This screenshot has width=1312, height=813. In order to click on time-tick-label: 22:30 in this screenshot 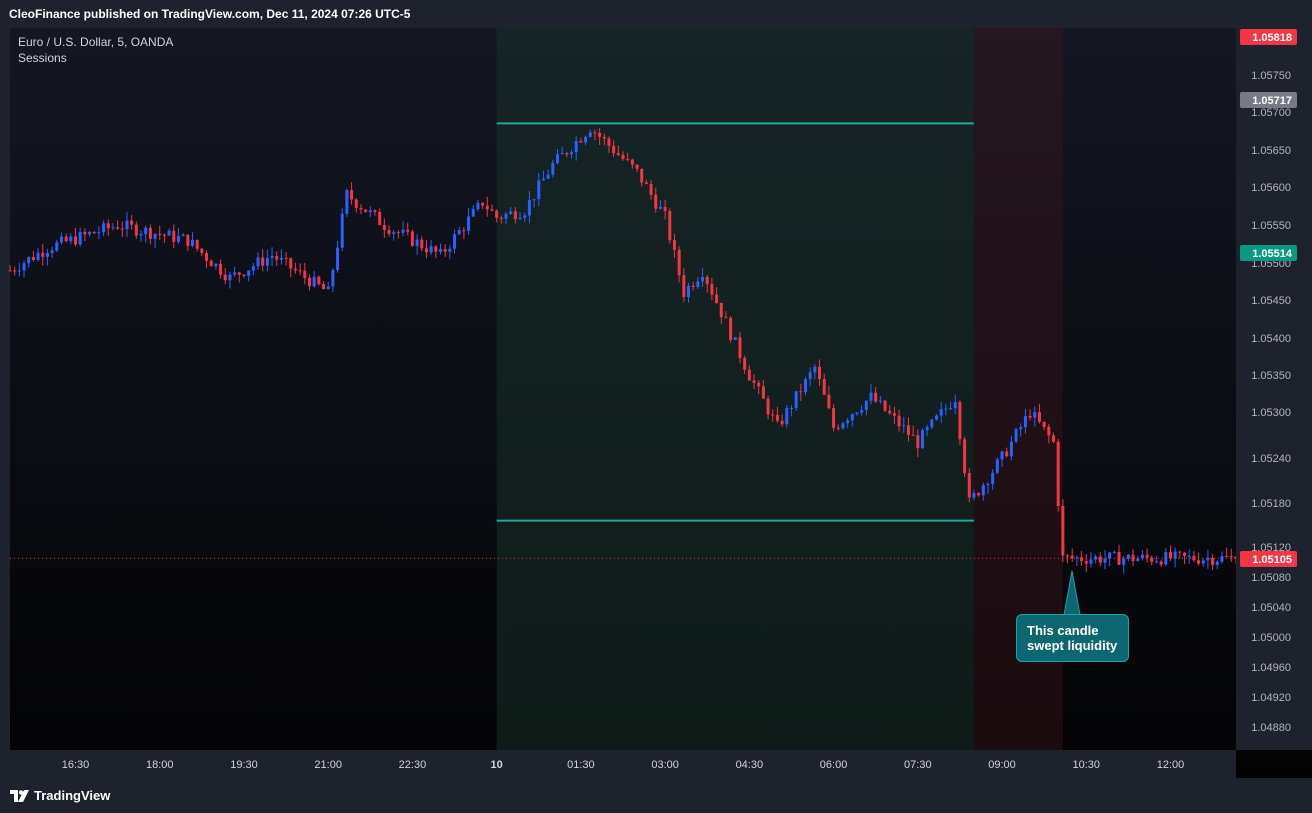, I will do `click(413, 765)`.